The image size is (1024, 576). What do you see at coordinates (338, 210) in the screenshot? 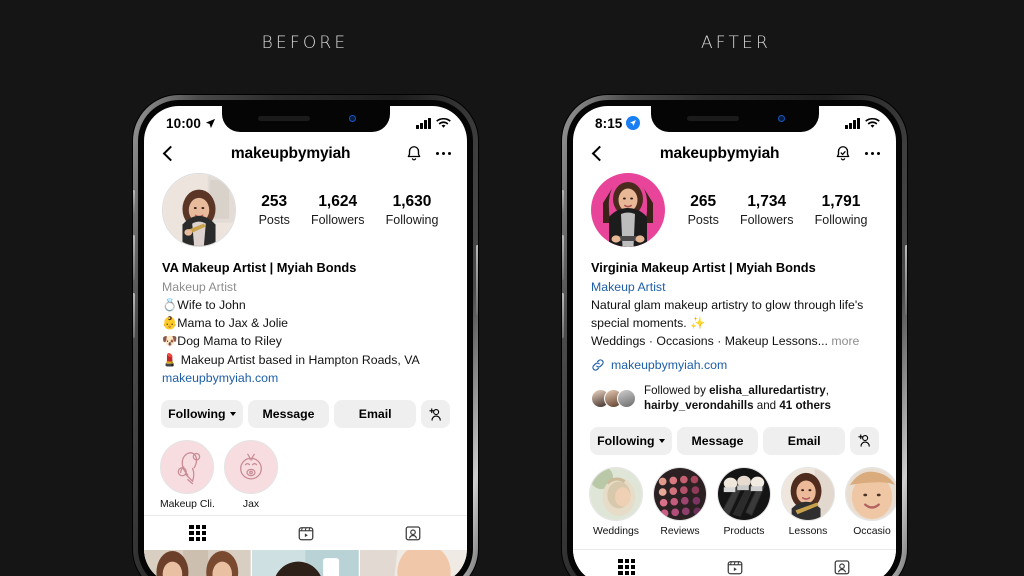
I see `stat-followers: 1,624 Followers` at bounding box center [338, 210].